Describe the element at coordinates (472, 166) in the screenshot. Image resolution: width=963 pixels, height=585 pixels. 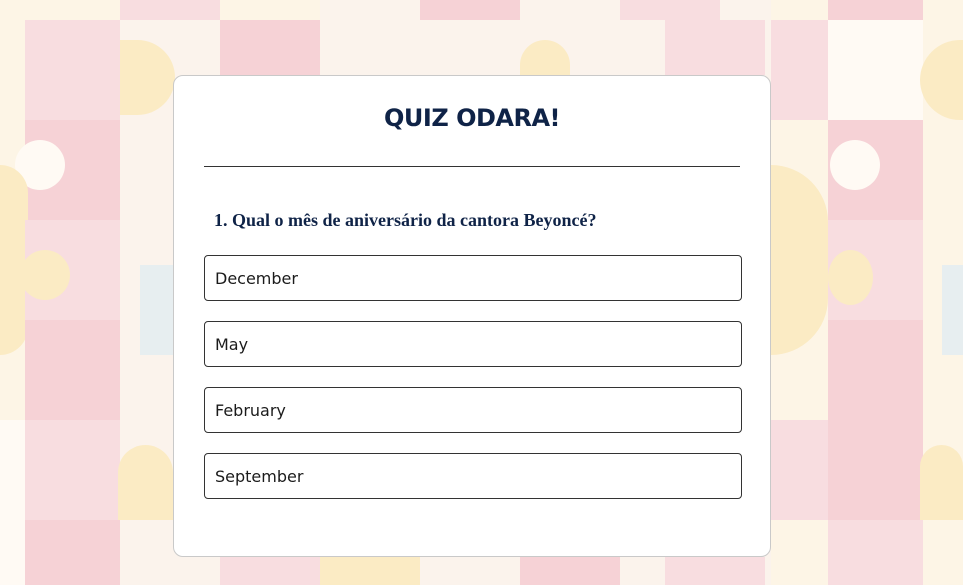
I see `title-divider` at that location.